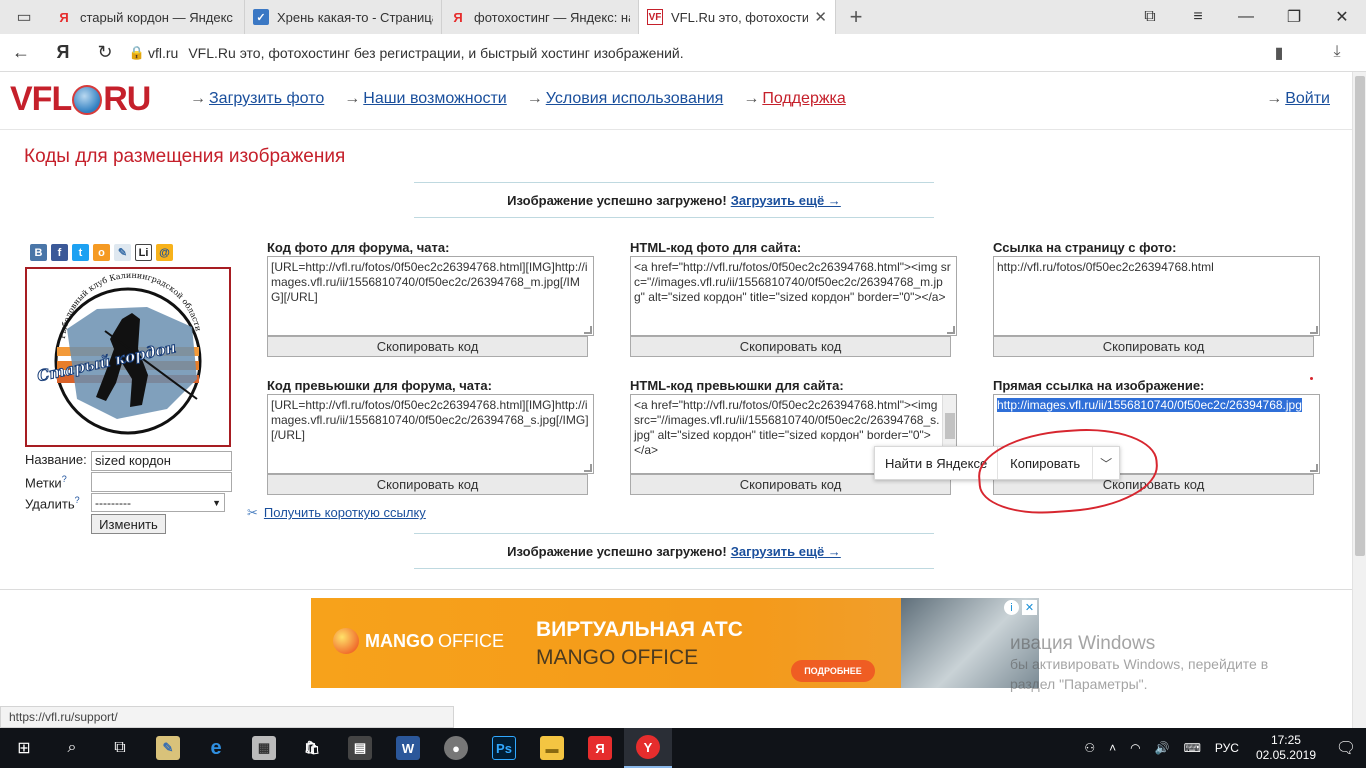 The image size is (1366, 768). Describe the element at coordinates (105, 52) in the screenshot. I see `reload-icon: ↻` at that location.